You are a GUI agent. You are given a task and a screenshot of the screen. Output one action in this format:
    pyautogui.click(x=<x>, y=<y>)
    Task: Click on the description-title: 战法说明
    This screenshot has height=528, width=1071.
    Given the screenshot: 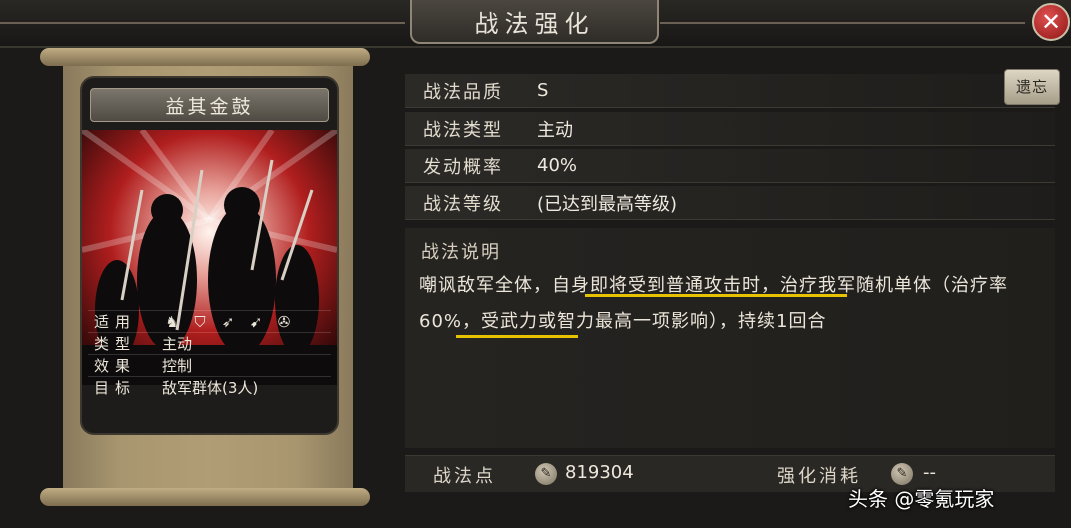 What is the action you would take?
    pyautogui.click(x=461, y=252)
    